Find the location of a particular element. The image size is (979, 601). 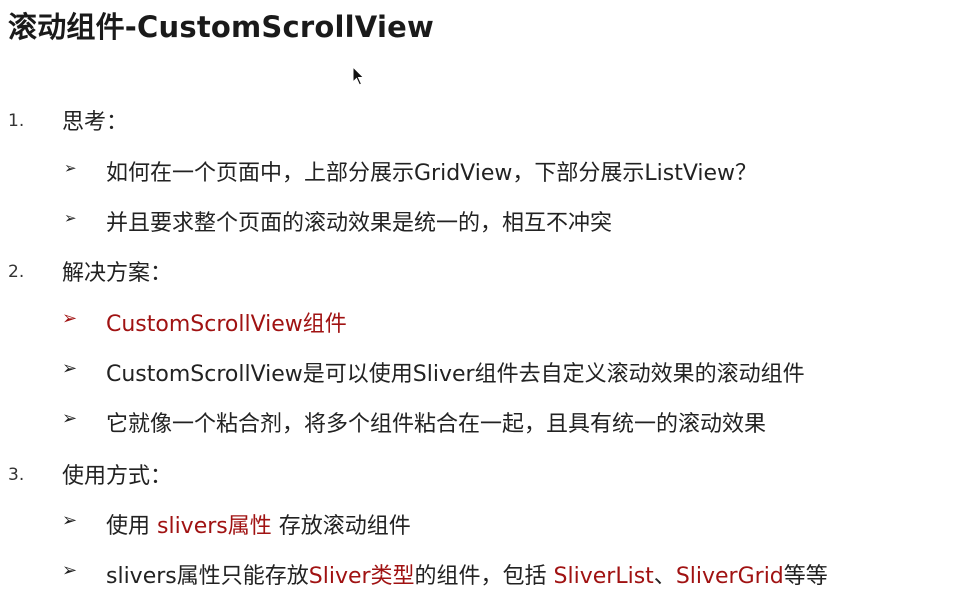

section-heading: 解决方案： is located at coordinates (117, 273).